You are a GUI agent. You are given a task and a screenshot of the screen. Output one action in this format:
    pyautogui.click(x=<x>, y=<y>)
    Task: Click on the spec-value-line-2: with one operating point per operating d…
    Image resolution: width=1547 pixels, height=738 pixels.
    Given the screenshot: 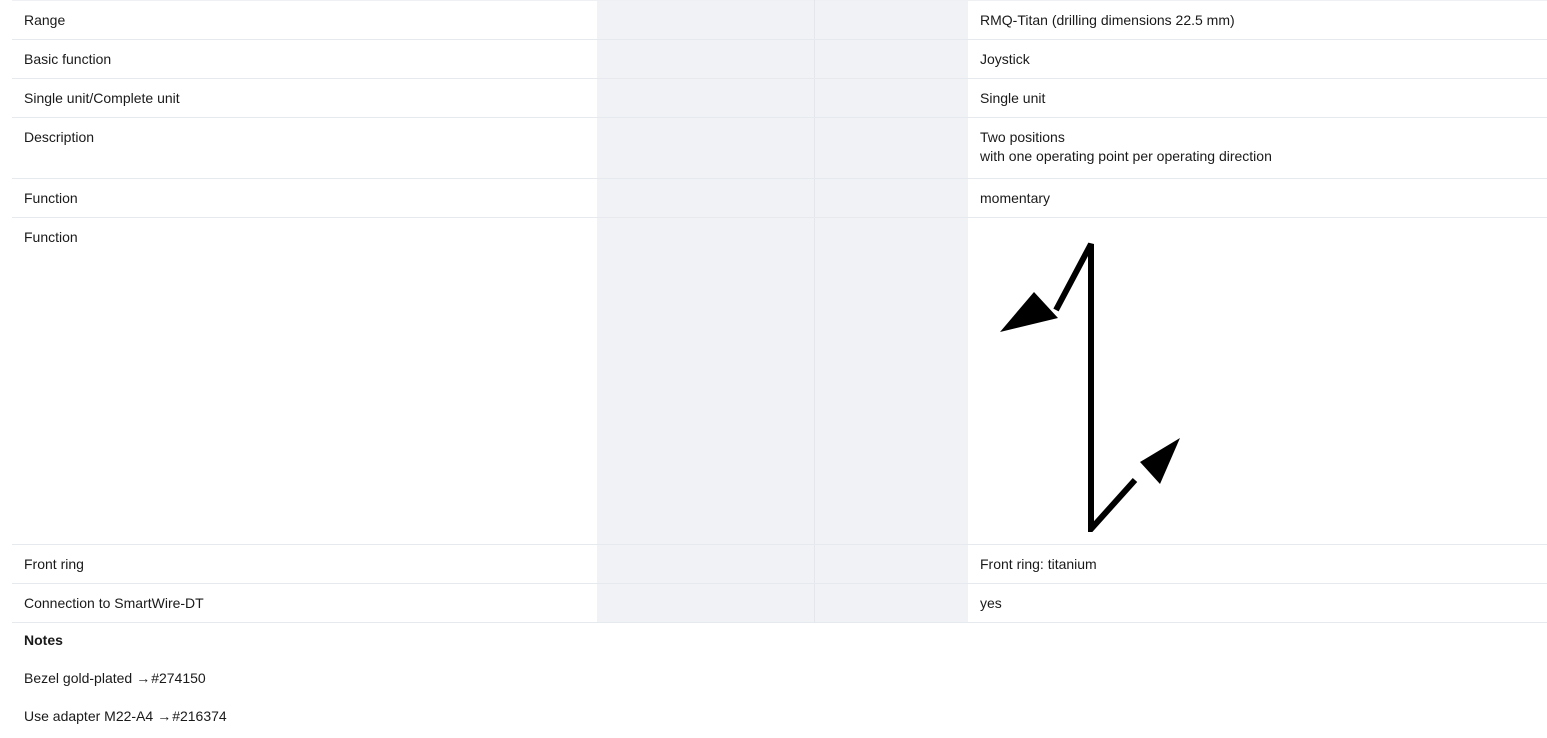 What is the action you would take?
    pyautogui.click(x=1126, y=156)
    